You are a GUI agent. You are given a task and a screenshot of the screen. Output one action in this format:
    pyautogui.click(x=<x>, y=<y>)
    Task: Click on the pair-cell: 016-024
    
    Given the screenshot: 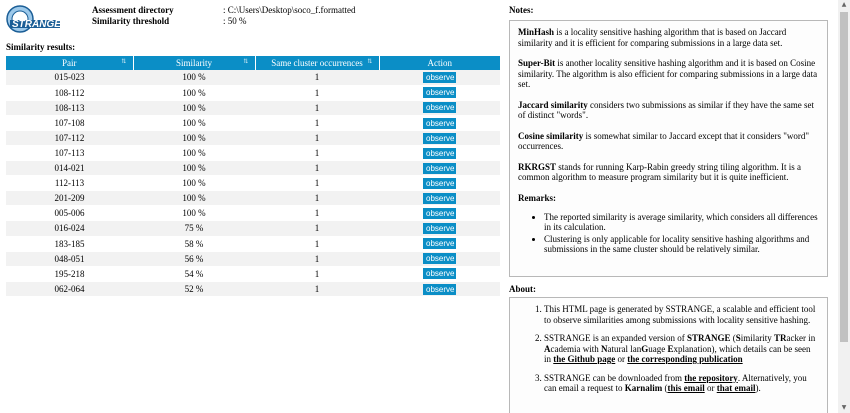 What is the action you would take?
    pyautogui.click(x=69, y=228)
    